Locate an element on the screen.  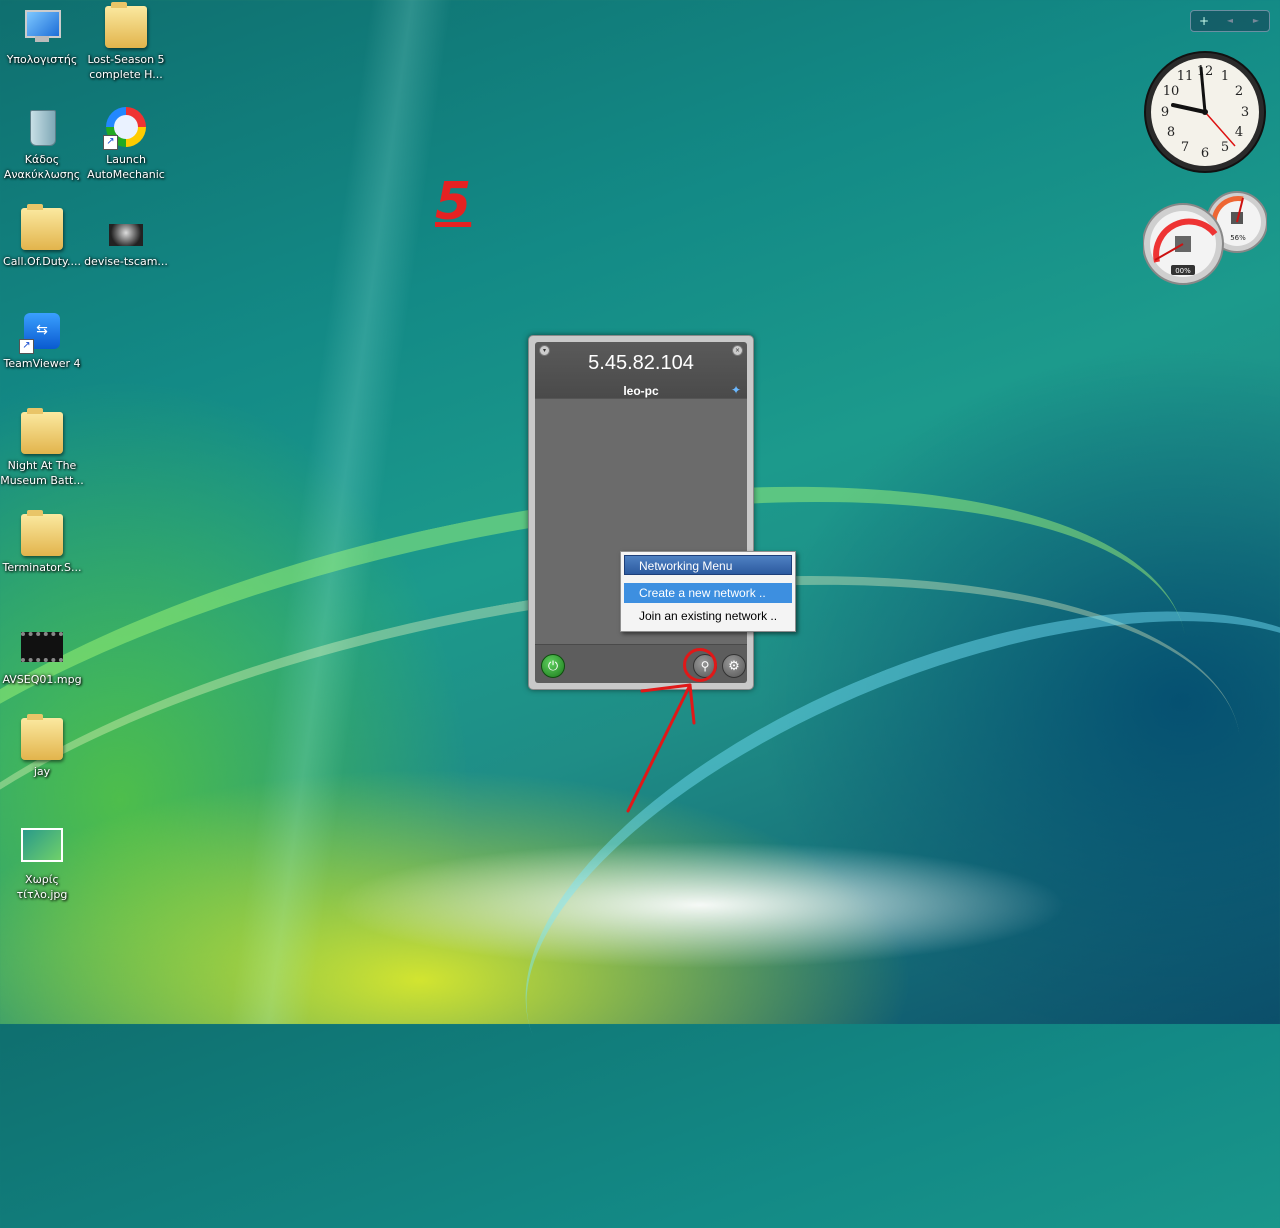
desktop-icon-launch-automechanic: ↗ Launch AutoMechanic is located at coordinates (126, 144).